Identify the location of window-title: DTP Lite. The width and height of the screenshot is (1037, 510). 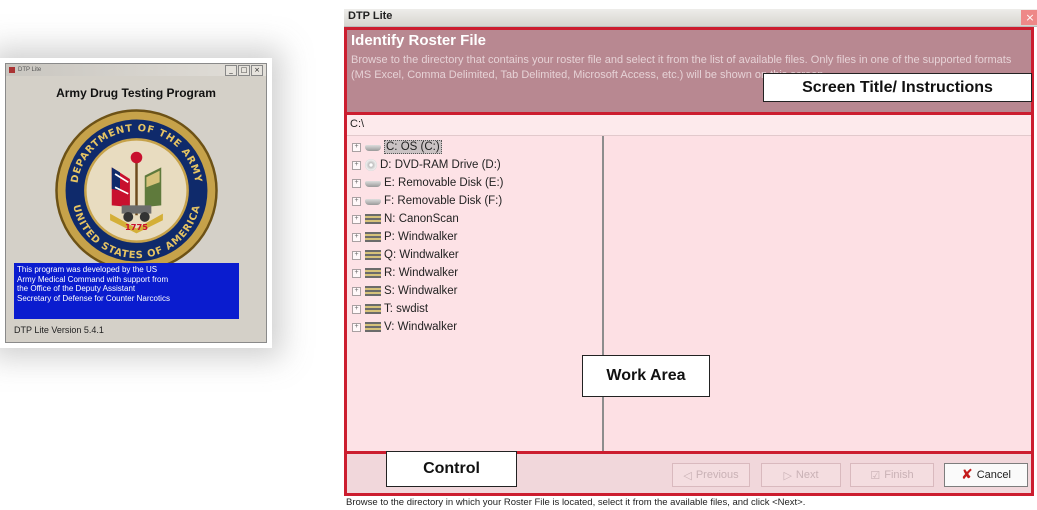
(370, 16).